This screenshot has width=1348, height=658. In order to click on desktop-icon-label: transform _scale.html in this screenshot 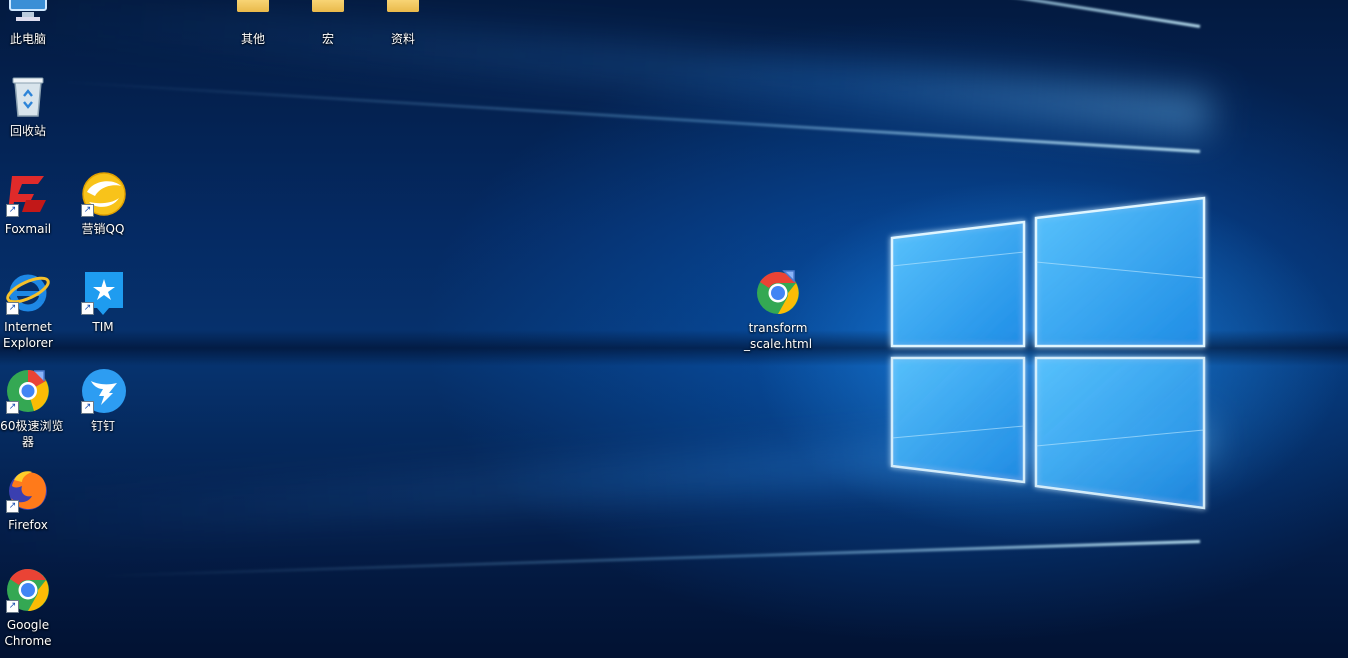, I will do `click(778, 336)`.